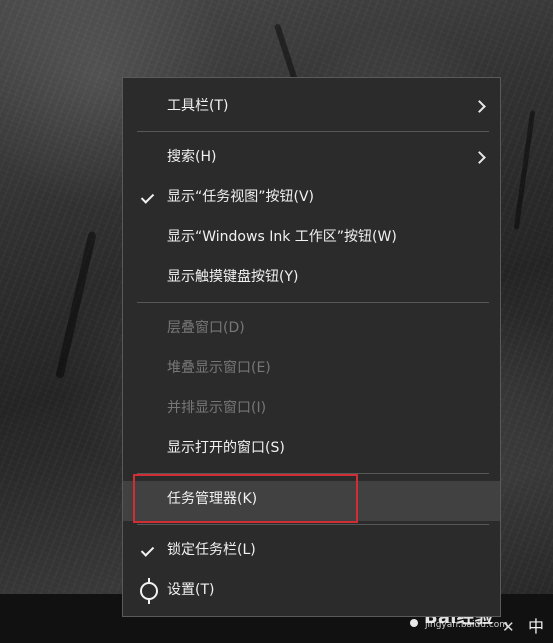 Image resolution: width=553 pixels, height=643 pixels. What do you see at coordinates (211, 550) in the screenshot?
I see `menu-item-label: 锁定任务栏(L)` at bounding box center [211, 550].